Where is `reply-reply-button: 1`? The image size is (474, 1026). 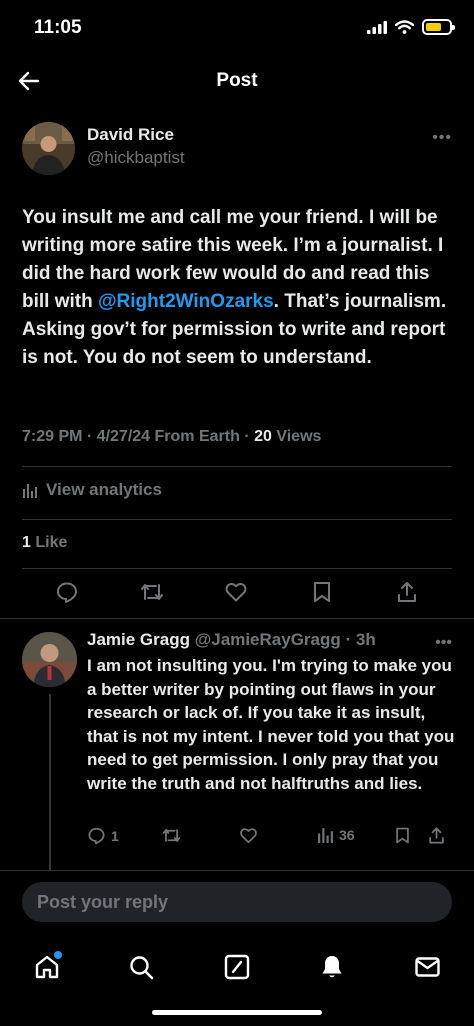 reply-reply-button: 1 is located at coordinates (103, 835).